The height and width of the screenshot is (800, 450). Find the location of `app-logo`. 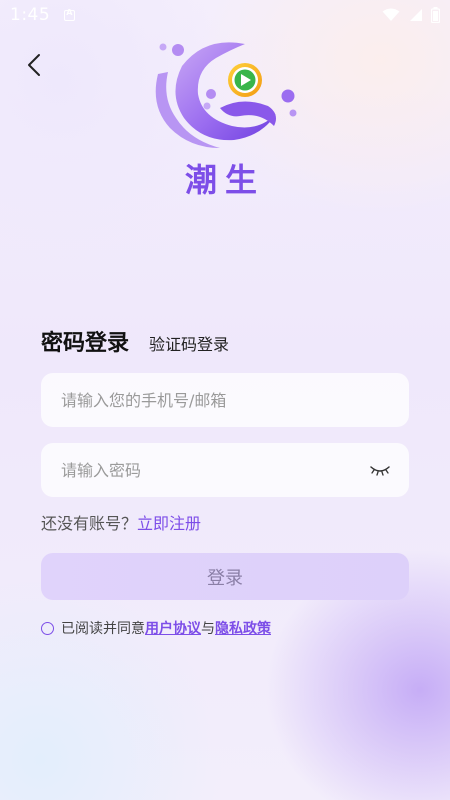

app-logo is located at coordinates (226, 95).